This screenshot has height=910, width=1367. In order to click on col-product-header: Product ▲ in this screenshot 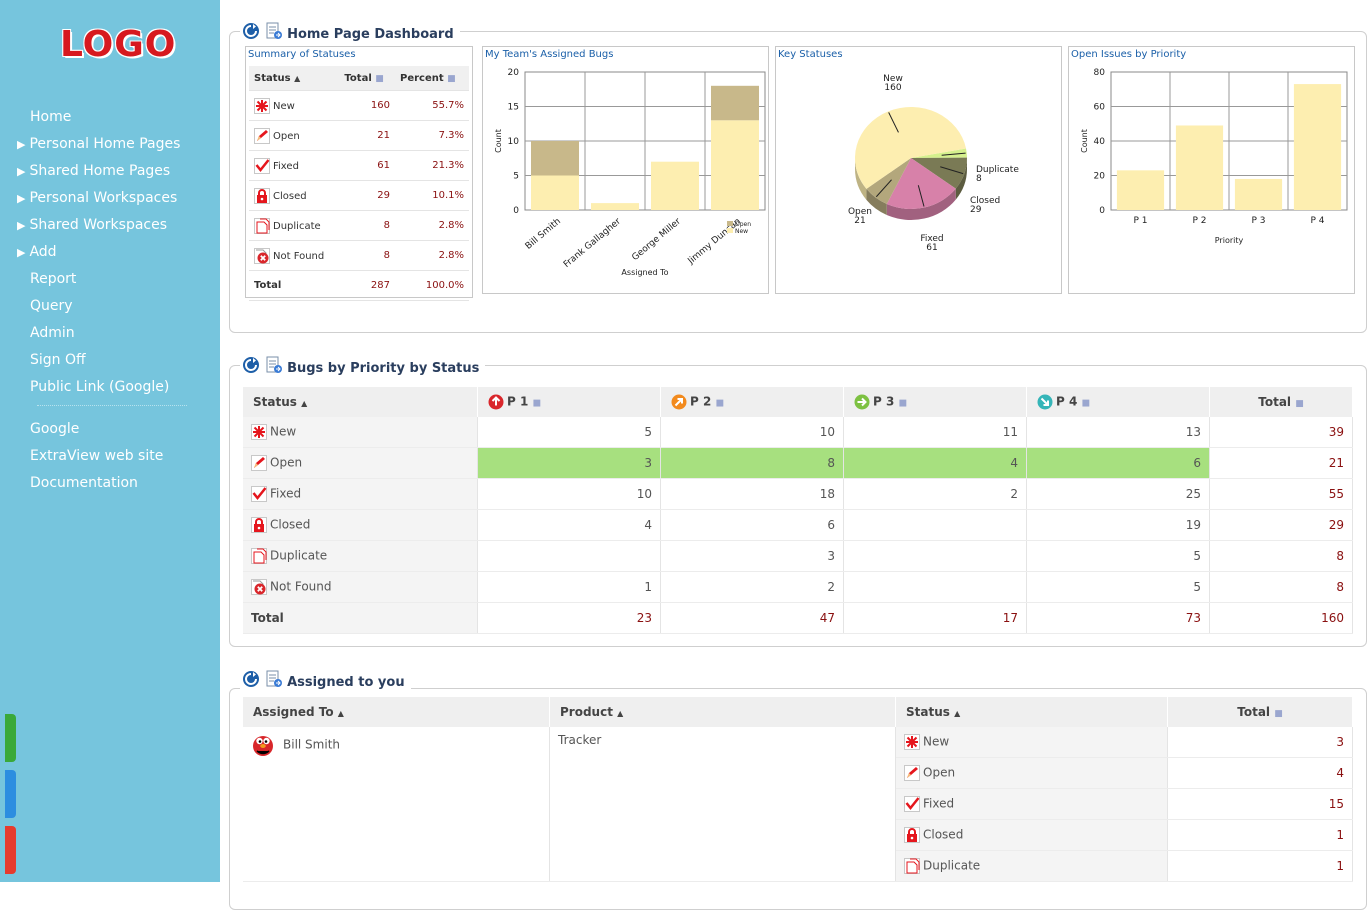, I will do `click(722, 712)`.